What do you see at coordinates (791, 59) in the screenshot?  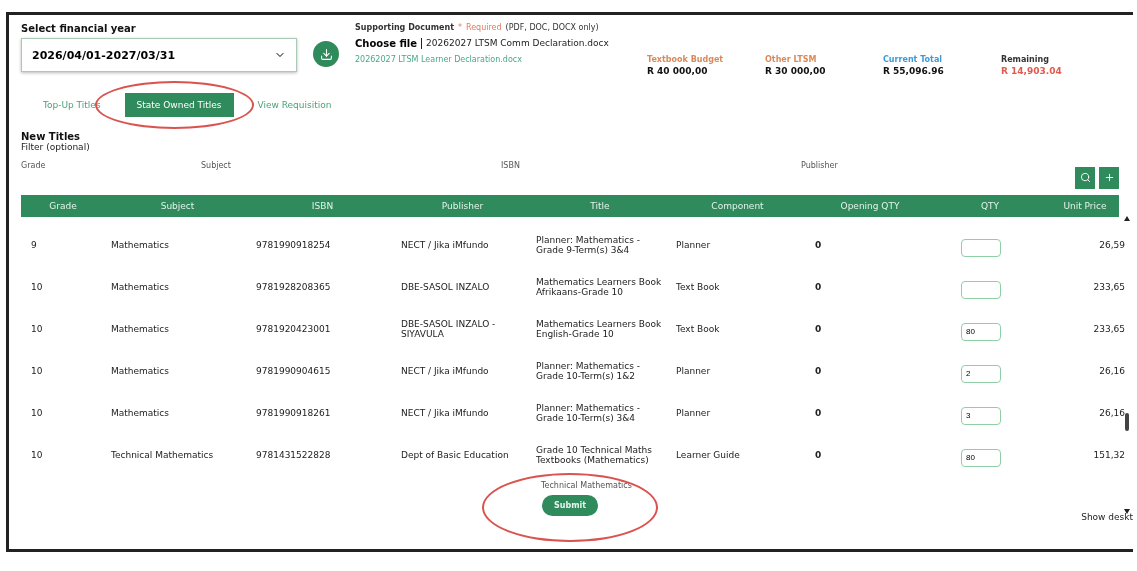 I see `summary-label: Other LTSM` at bounding box center [791, 59].